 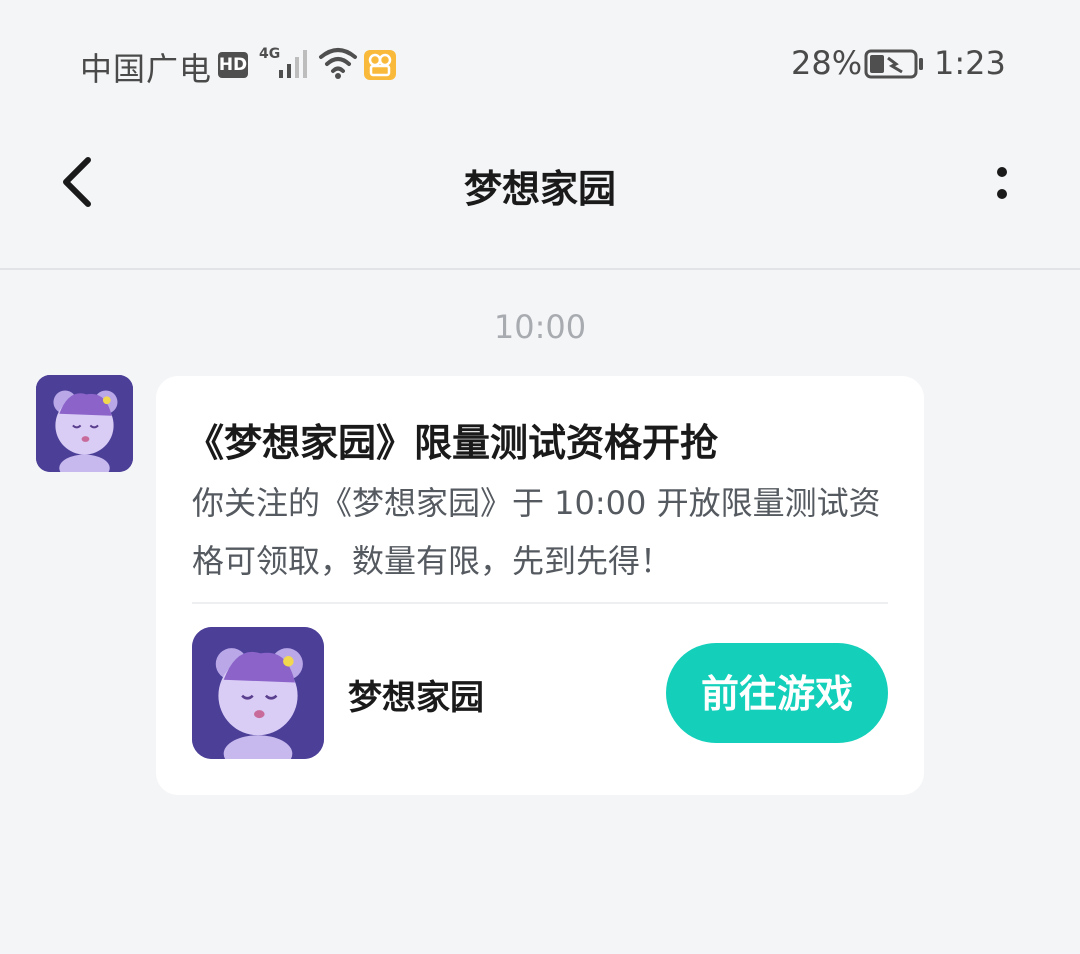 I want to click on game-icon, so click(x=258, y=693).